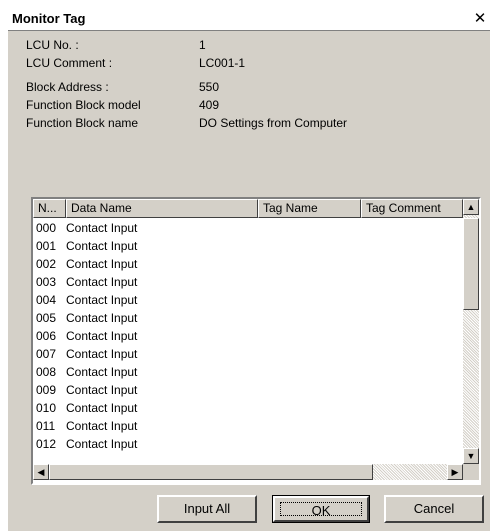 This screenshot has width=490, height=531. I want to click on scroll-up-icon: ▲, so click(471, 207).